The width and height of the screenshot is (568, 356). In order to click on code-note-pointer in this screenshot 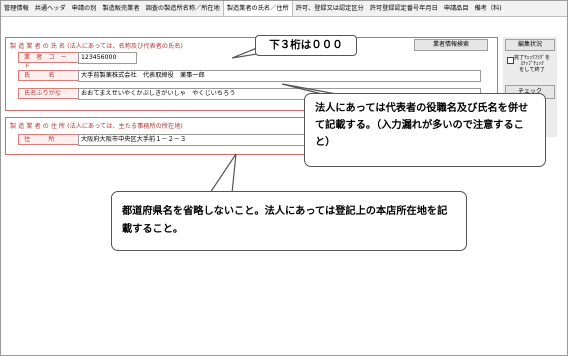, I will do `click(244, 53)`.